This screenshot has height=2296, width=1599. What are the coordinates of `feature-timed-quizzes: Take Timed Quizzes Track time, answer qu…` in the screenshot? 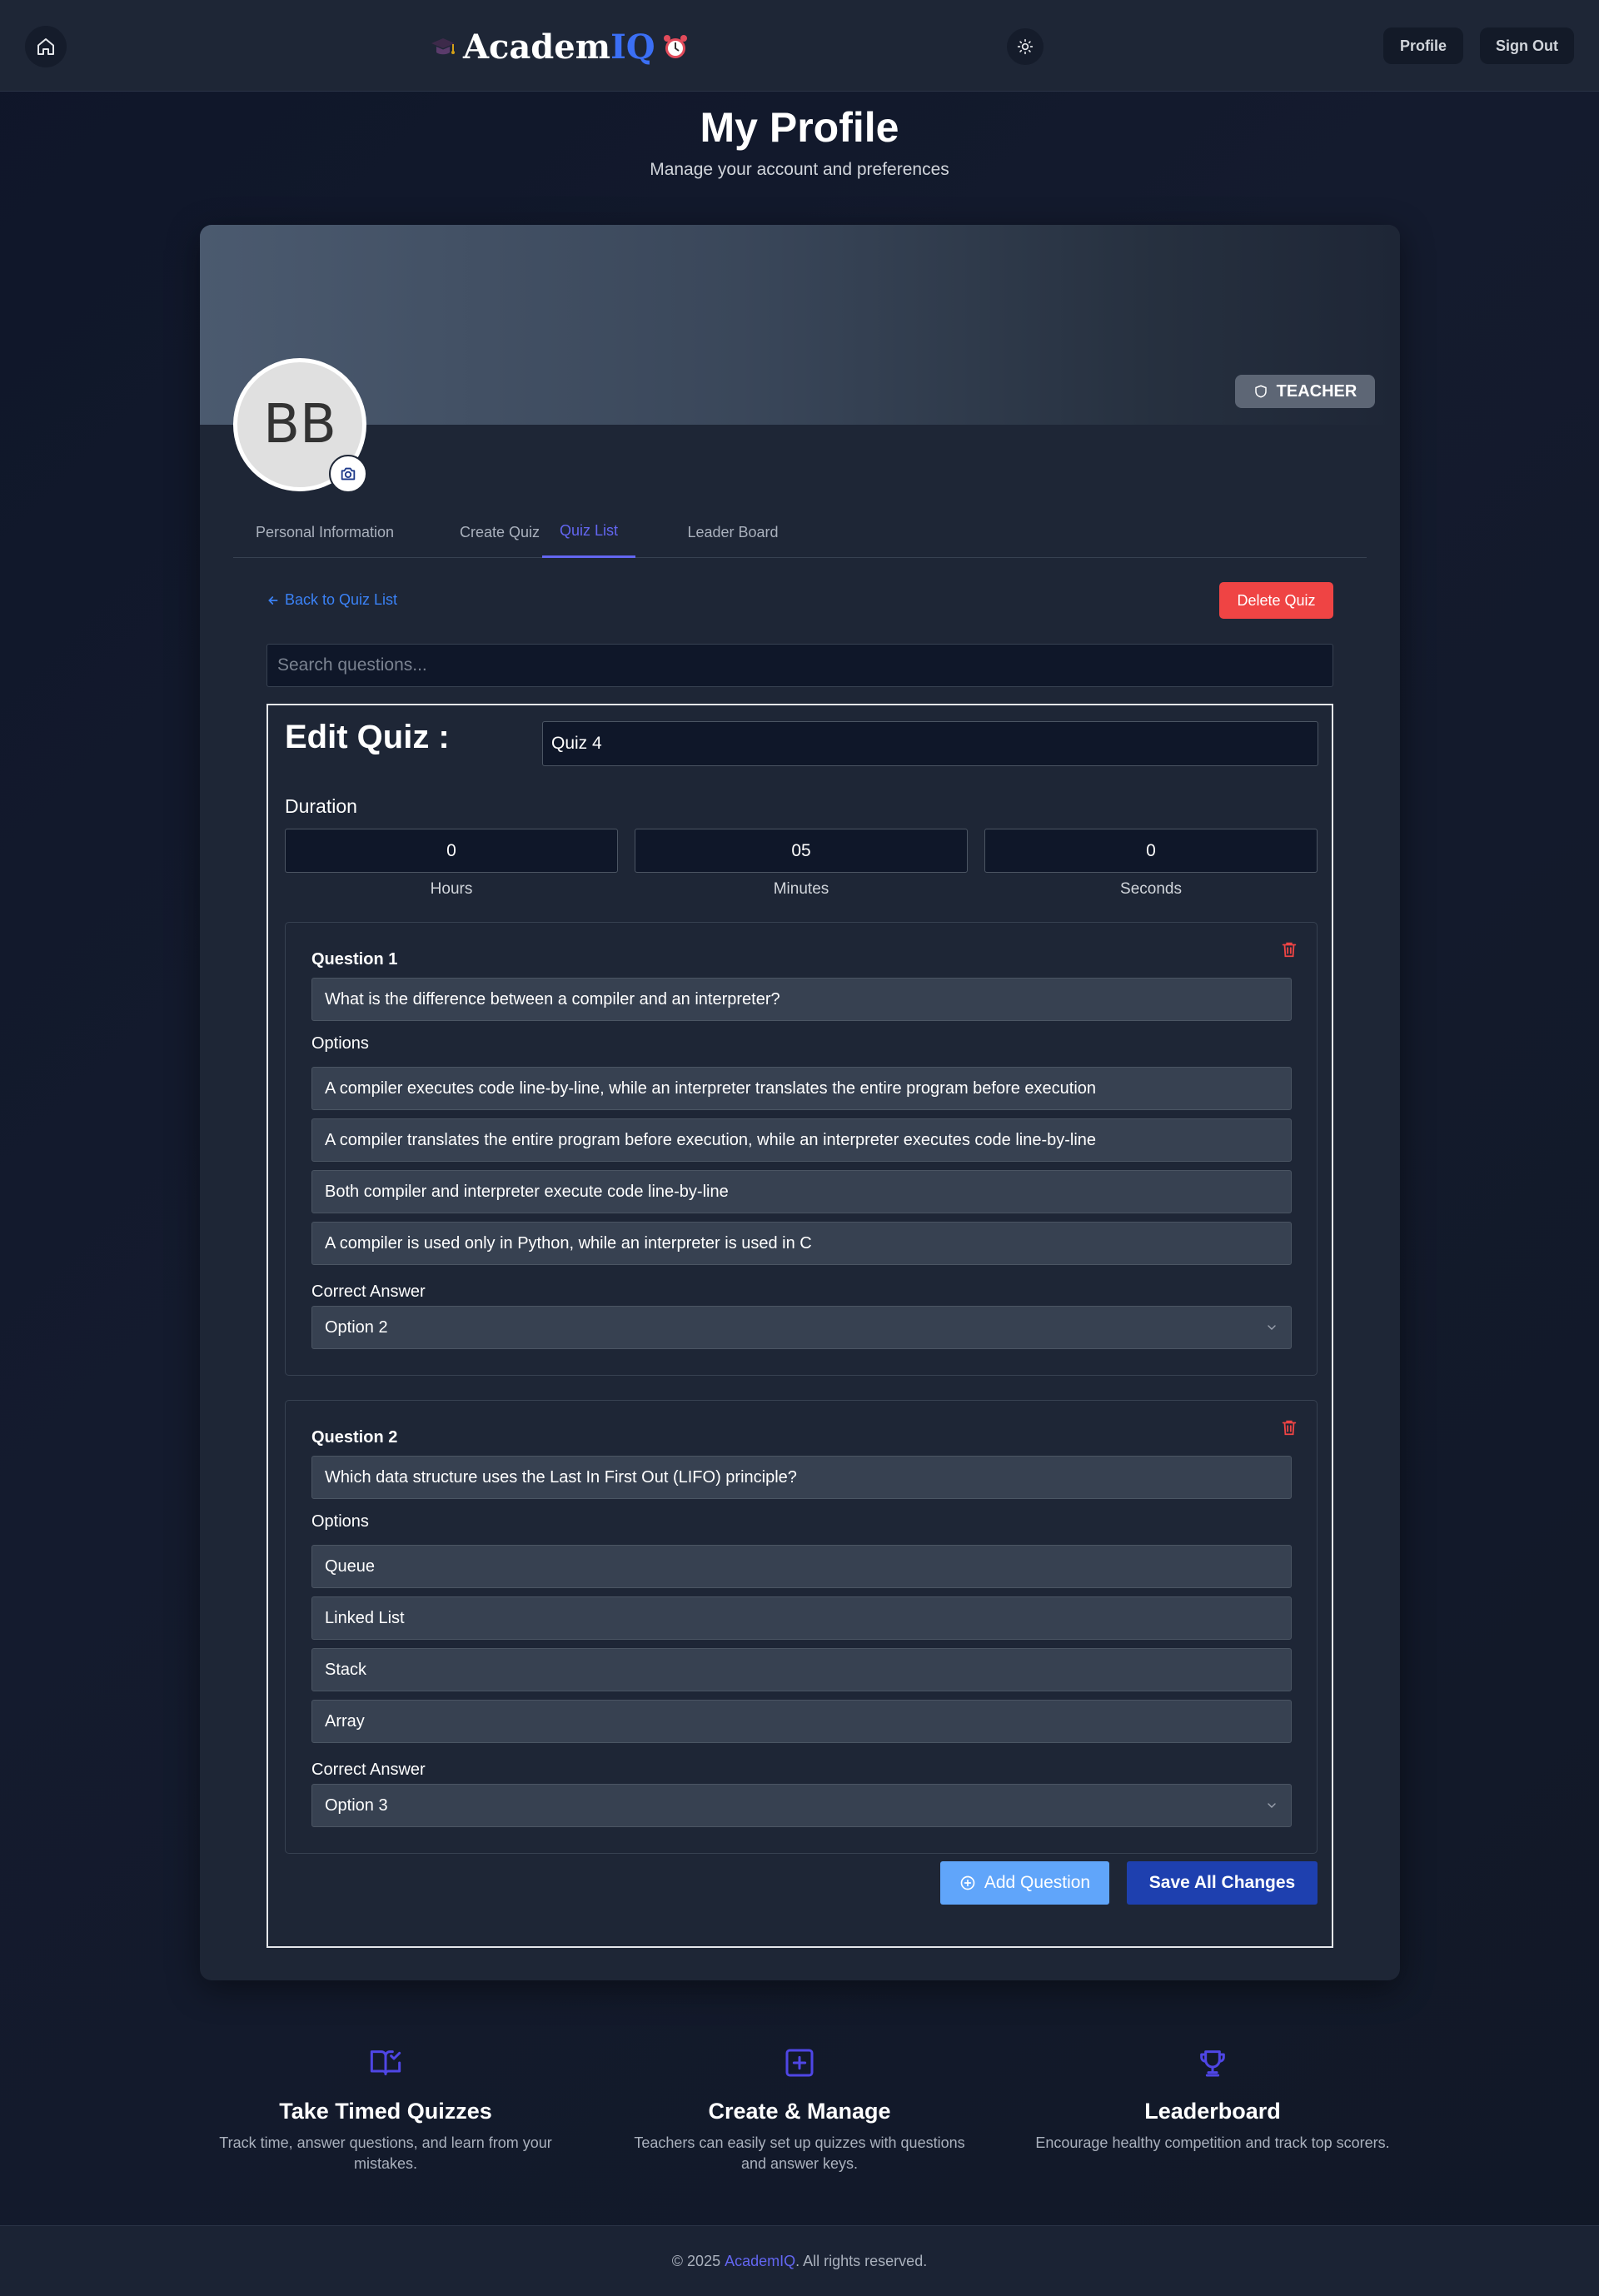 It's located at (386, 2108).